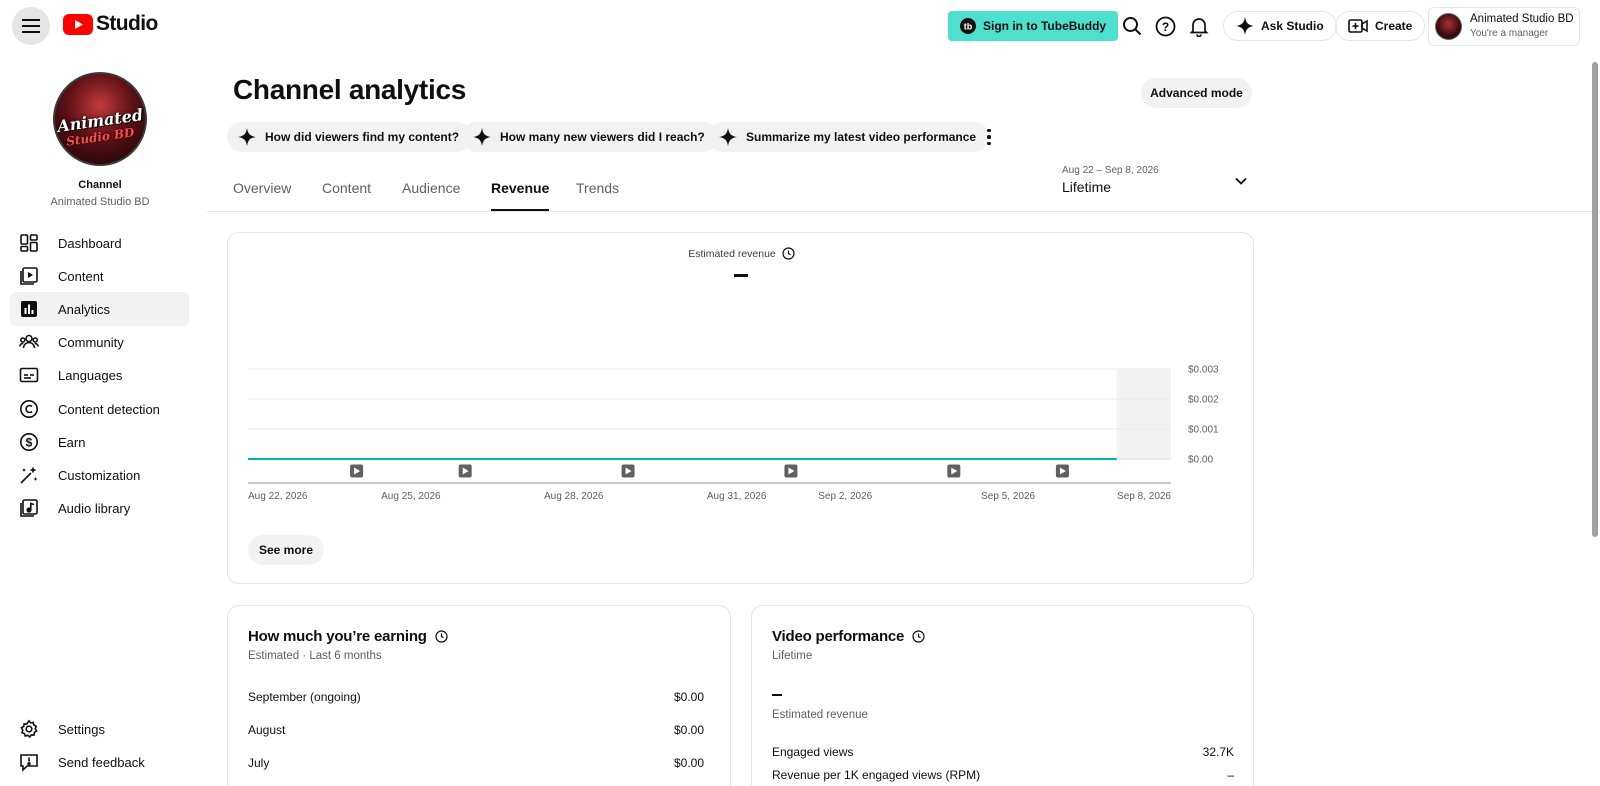  What do you see at coordinates (99, 442) in the screenshot?
I see `sidebar-item-earn: $ Earn` at bounding box center [99, 442].